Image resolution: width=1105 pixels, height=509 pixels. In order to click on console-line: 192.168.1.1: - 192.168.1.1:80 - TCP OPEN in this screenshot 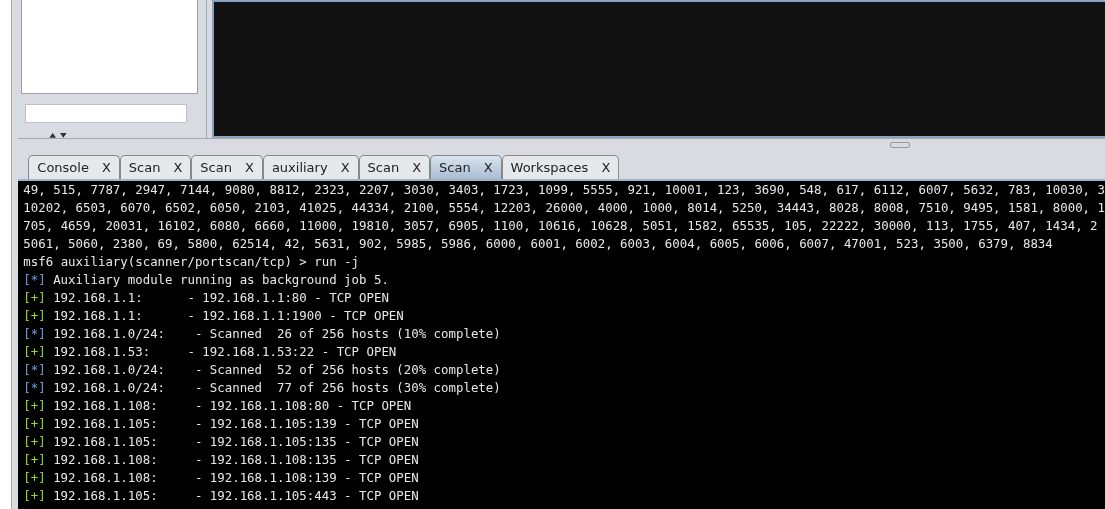, I will do `click(221, 298)`.